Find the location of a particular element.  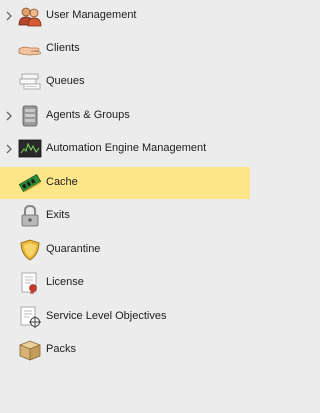

document-target-icon is located at coordinates (30, 317).